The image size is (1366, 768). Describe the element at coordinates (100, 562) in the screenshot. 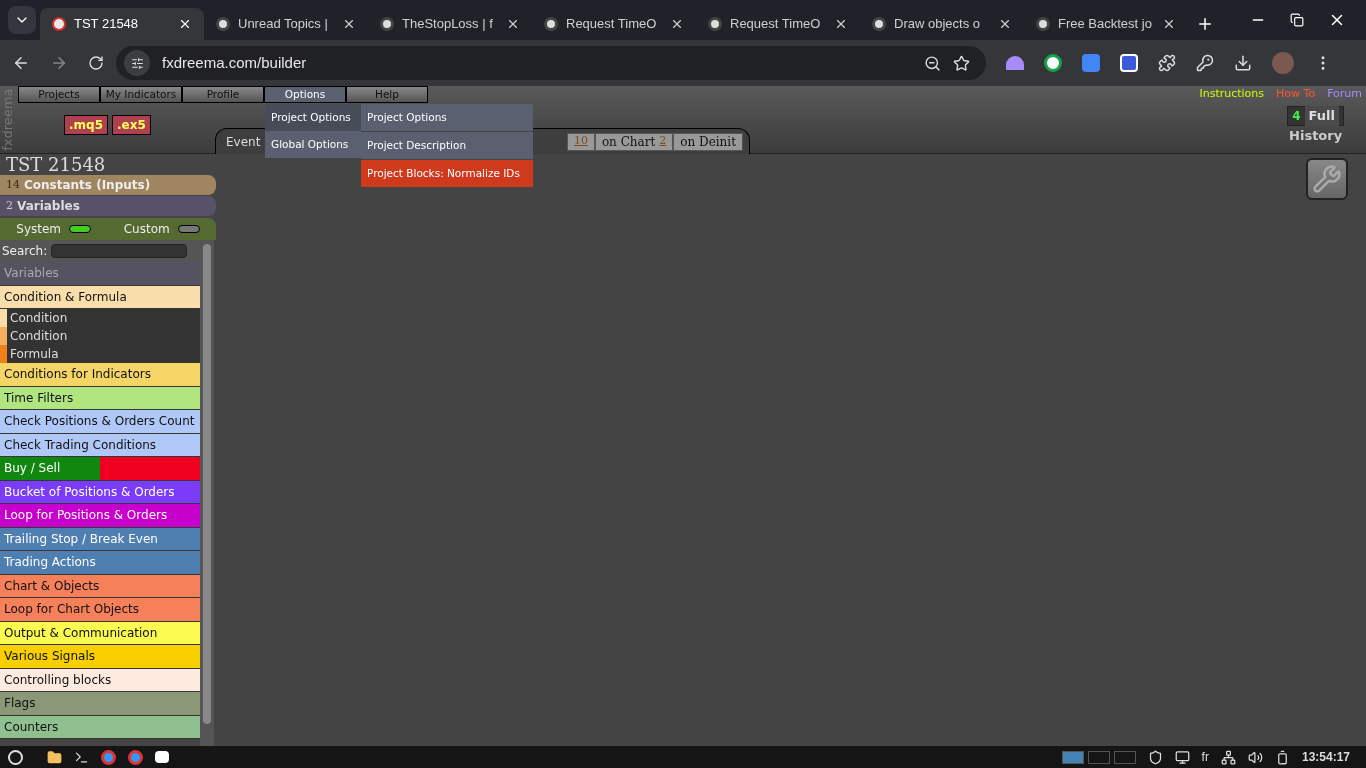

I see `category-item: Trading Actions` at that location.